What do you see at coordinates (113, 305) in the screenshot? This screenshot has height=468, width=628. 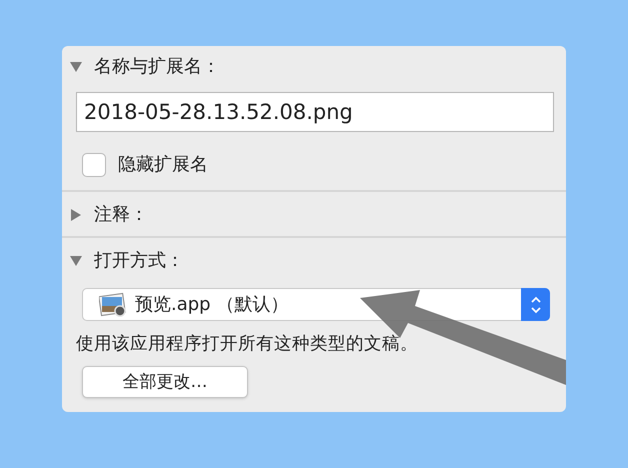 I see `photo-app-icon` at bounding box center [113, 305].